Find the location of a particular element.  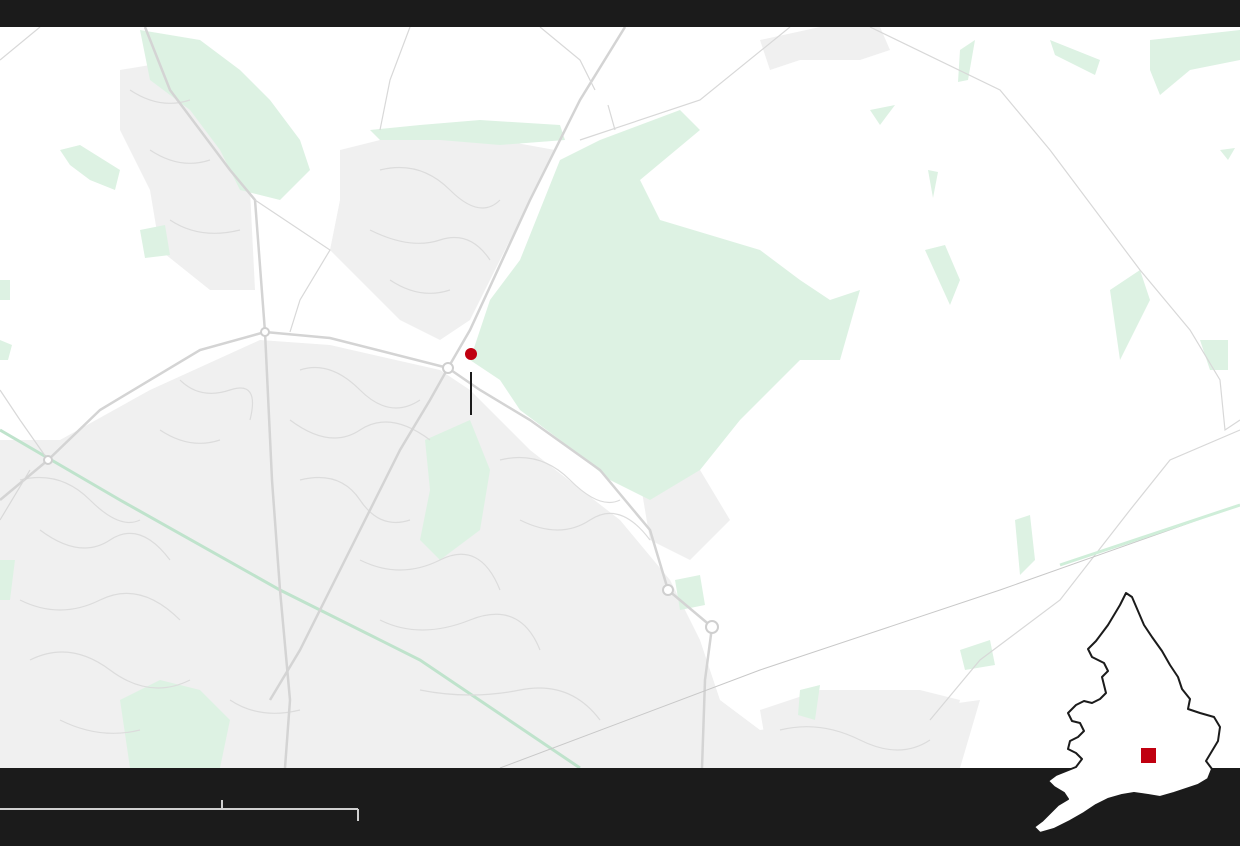

locator-inset-map is located at coordinates (1127, 713).